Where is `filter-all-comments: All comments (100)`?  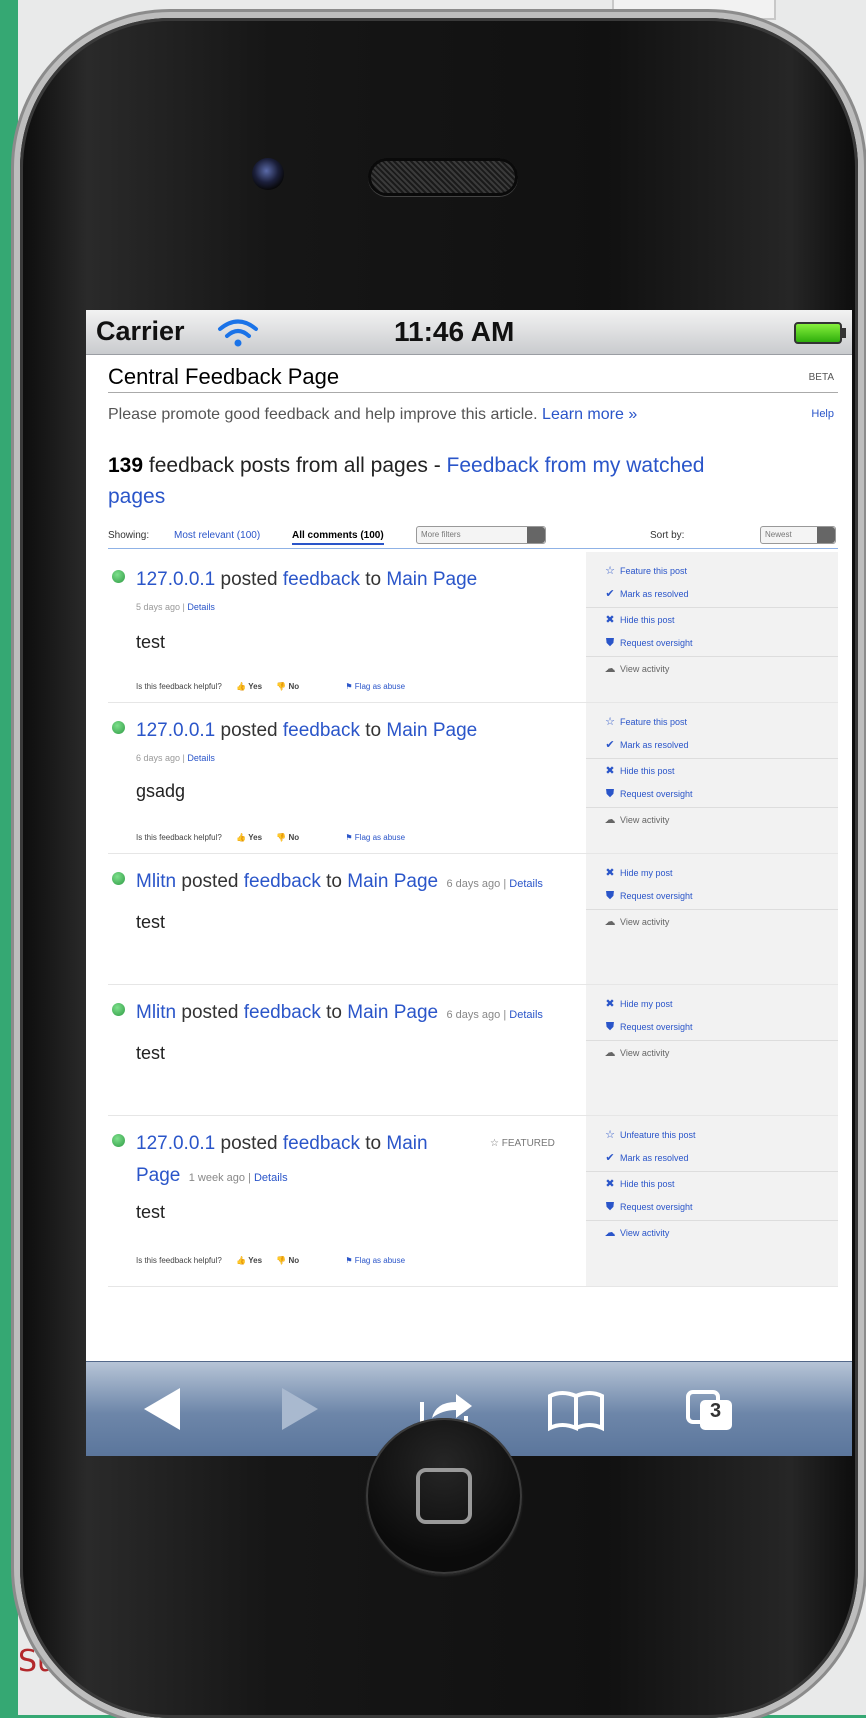
filter-all-comments: All comments (100) is located at coordinates (338, 537).